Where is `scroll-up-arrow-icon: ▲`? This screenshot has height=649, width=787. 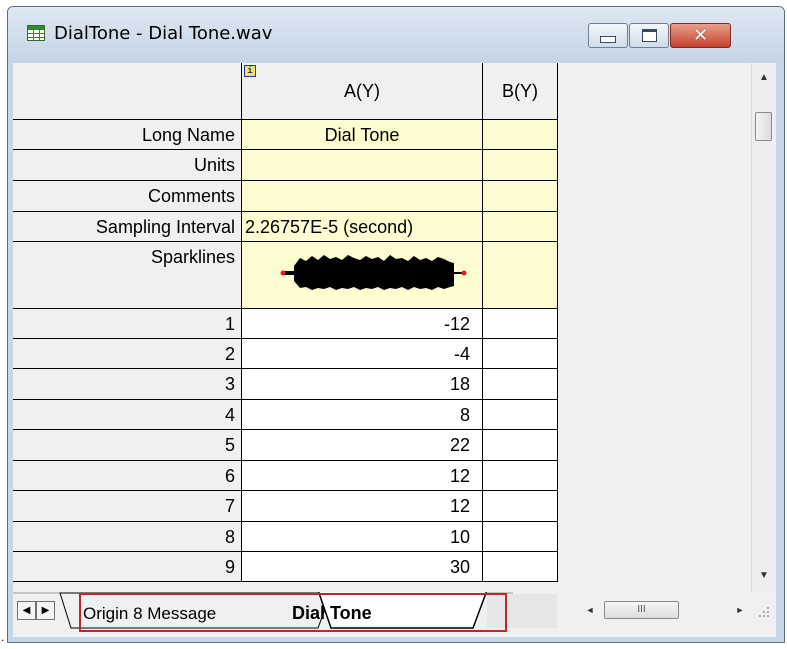 scroll-up-arrow-icon: ▲ is located at coordinates (764, 78).